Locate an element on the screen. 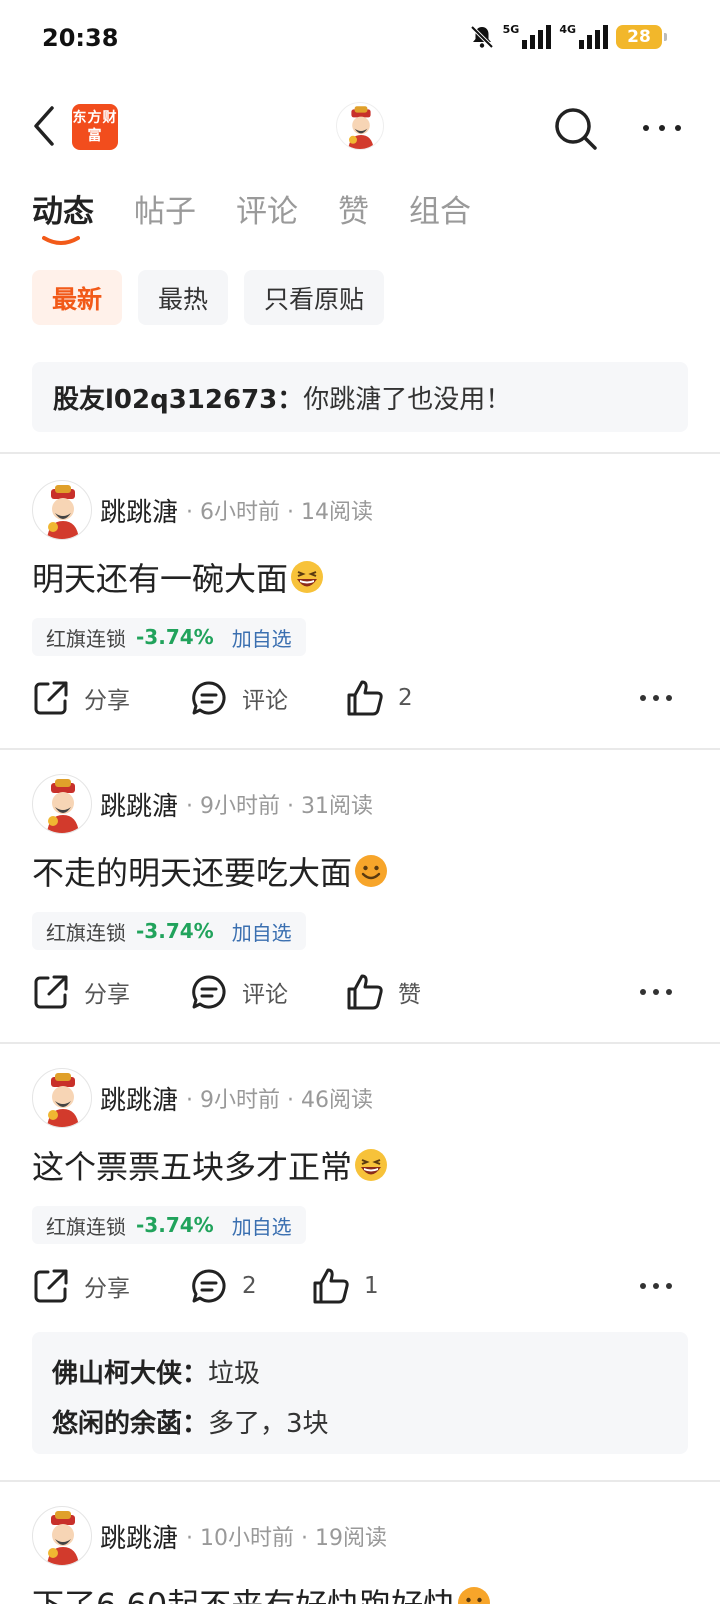 Image resolution: width=720 pixels, height=1604 pixels. tab-label: 赞 is located at coordinates (353, 212).